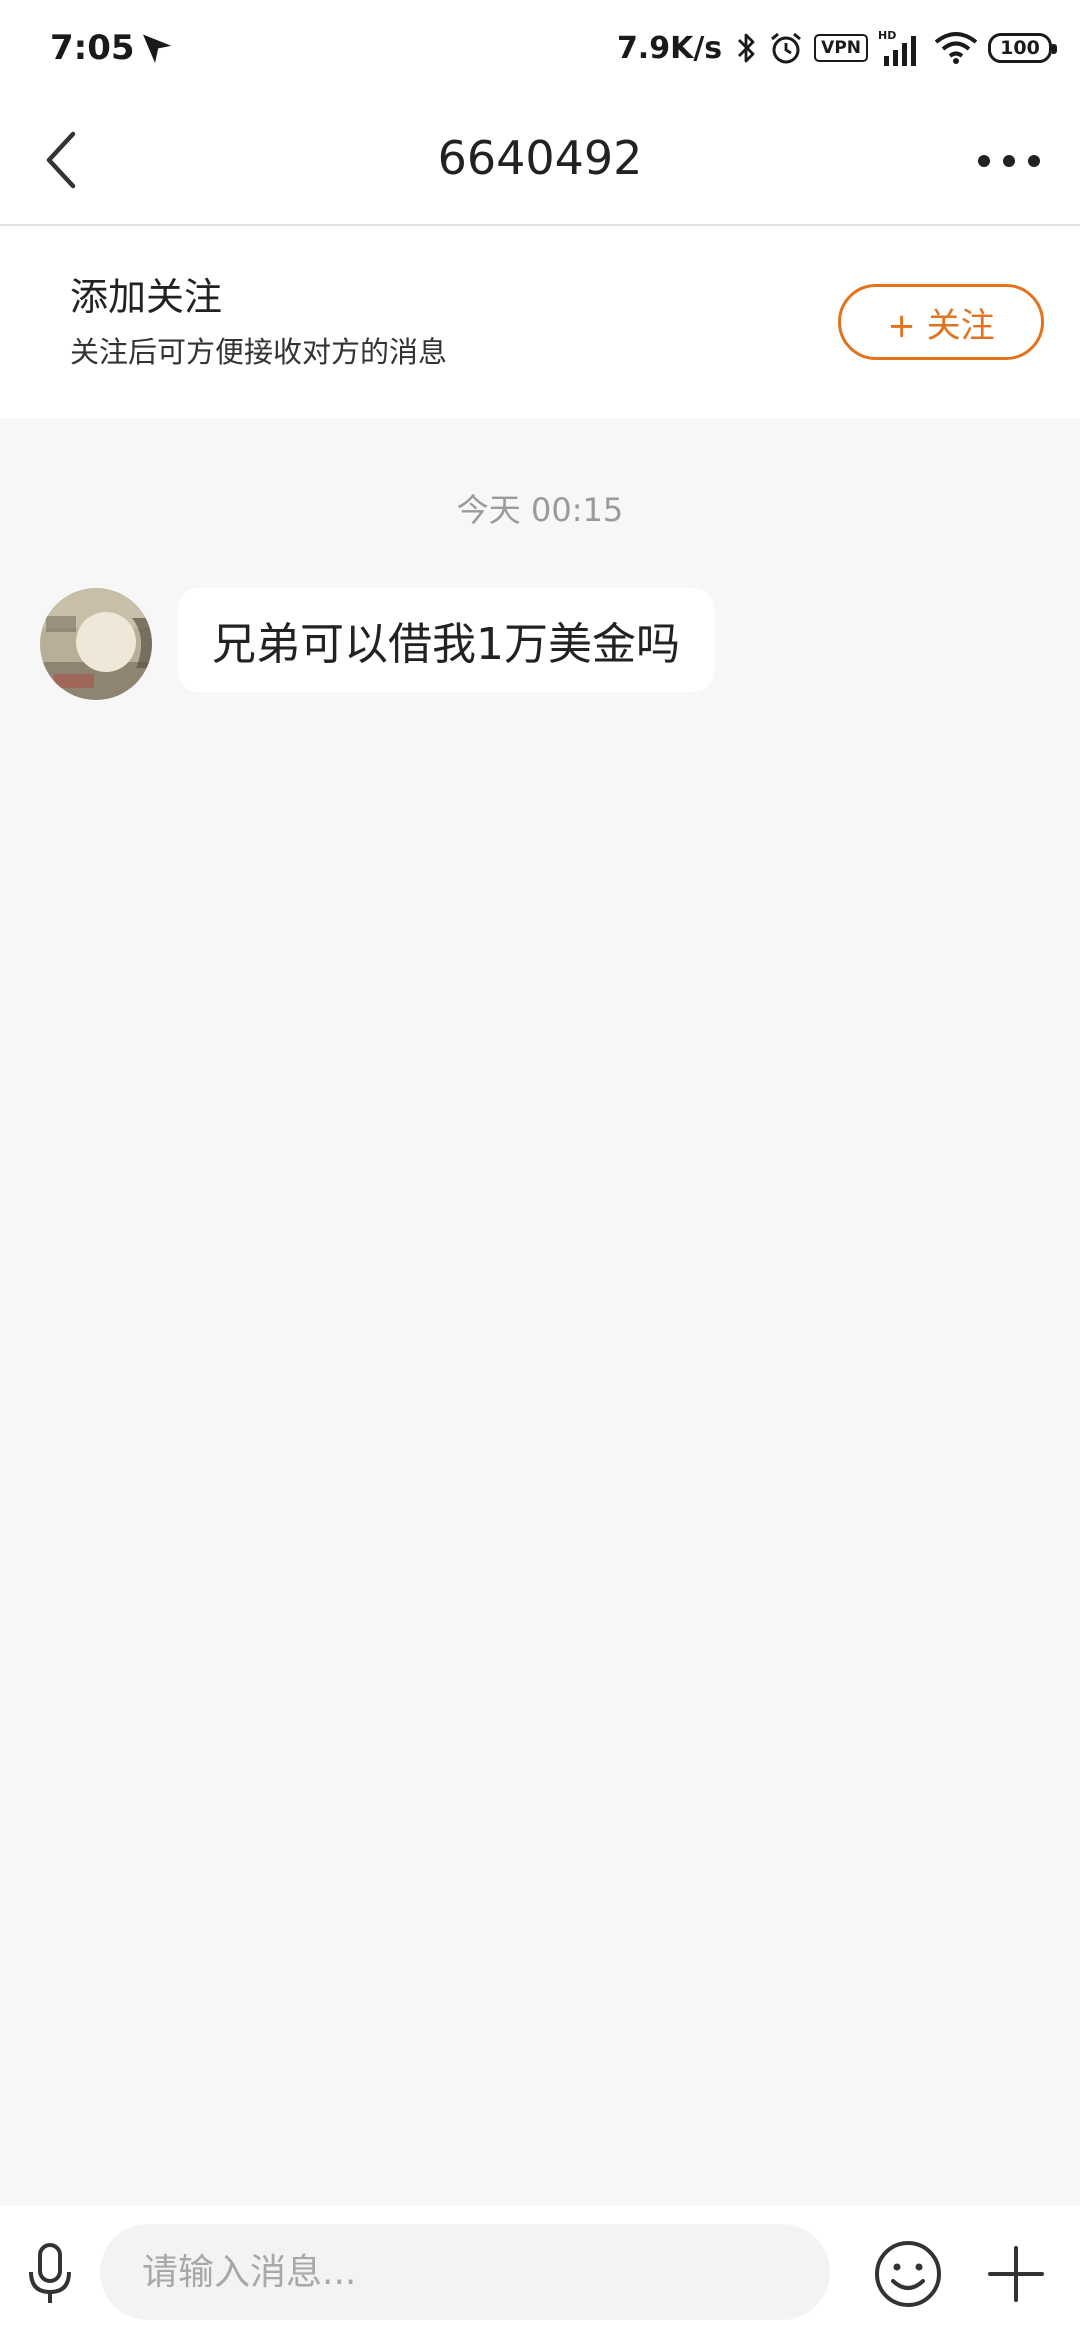 The height and width of the screenshot is (2340, 1080). Describe the element at coordinates (540, 158) in the screenshot. I see `page-title: 6640492` at that location.